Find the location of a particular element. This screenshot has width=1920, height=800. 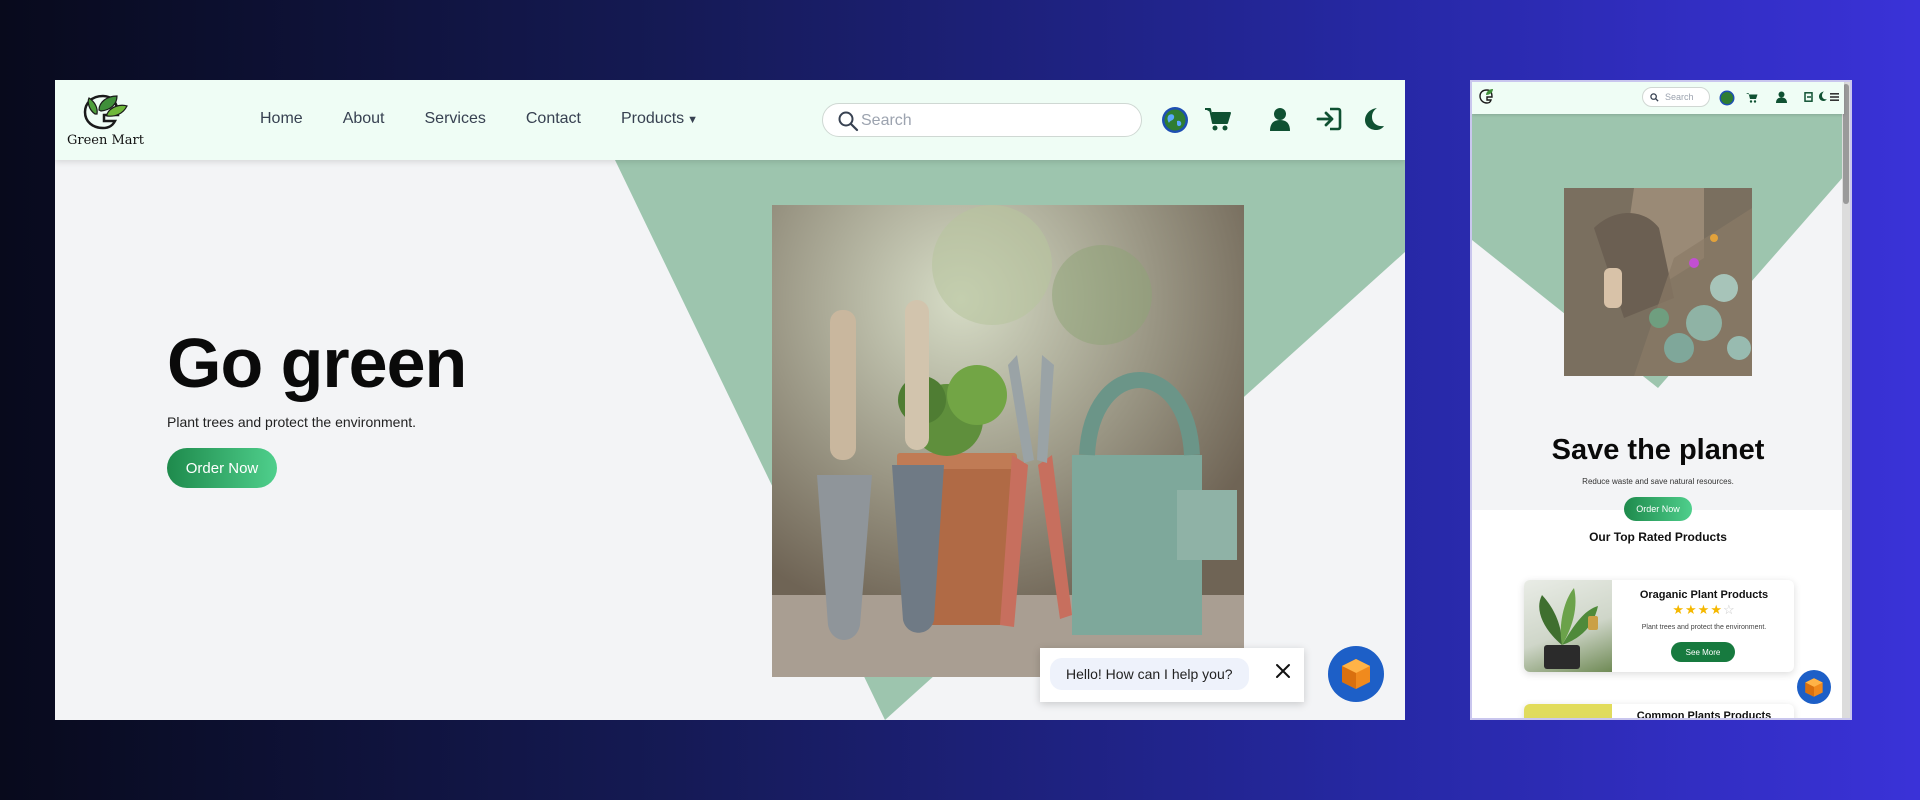

product-card: Common Plants Products is located at coordinates (1659, 712).